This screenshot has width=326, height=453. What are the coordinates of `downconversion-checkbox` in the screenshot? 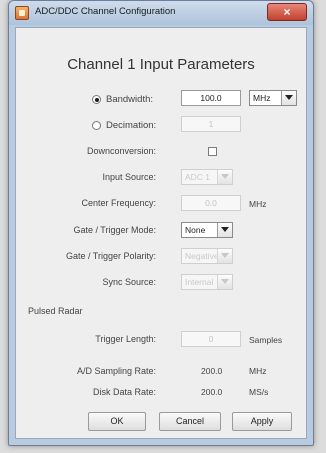 It's located at (212, 151).